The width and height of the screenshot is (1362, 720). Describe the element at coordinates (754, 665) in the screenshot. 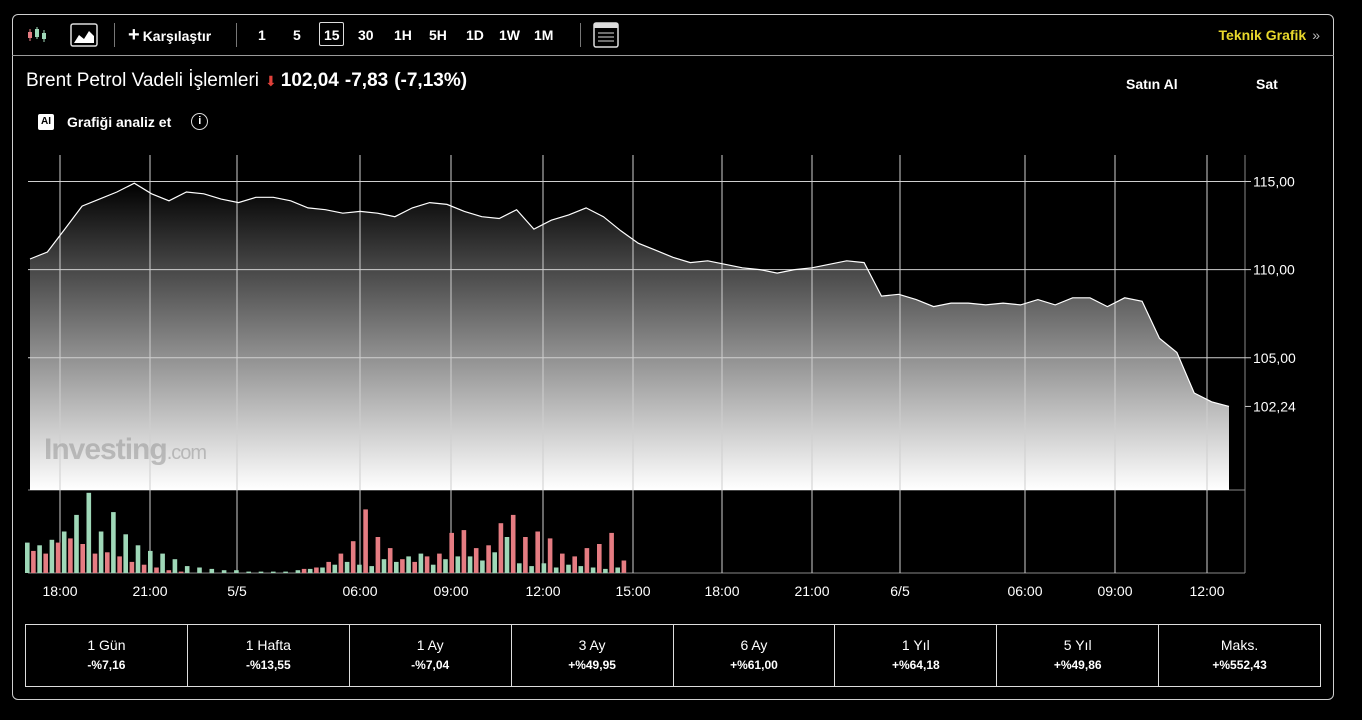

I see `performance-value: +%61,00` at that location.